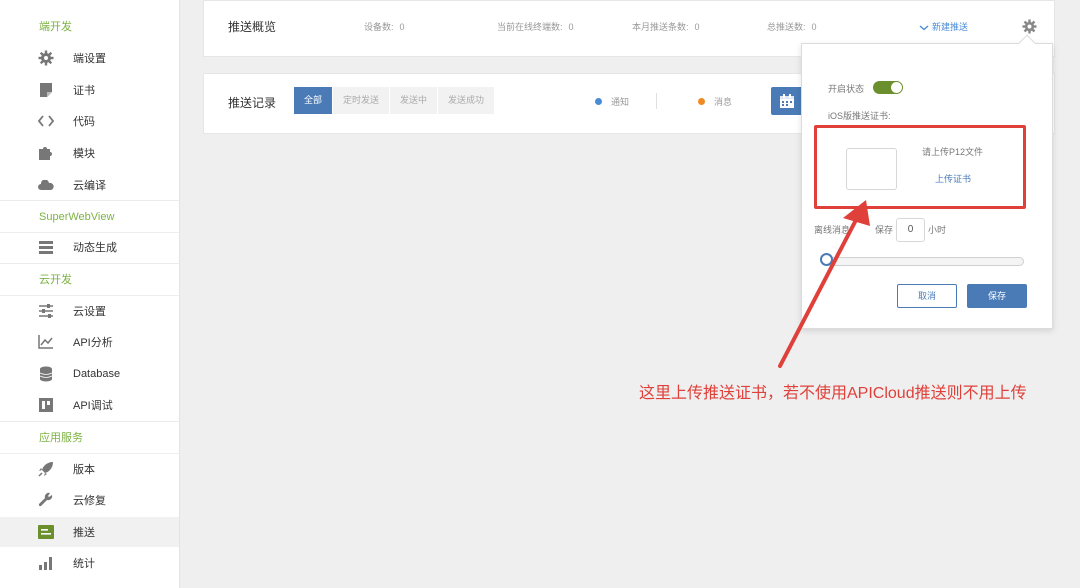  I want to click on stat-devices: 设备数: 0, so click(384, 26).